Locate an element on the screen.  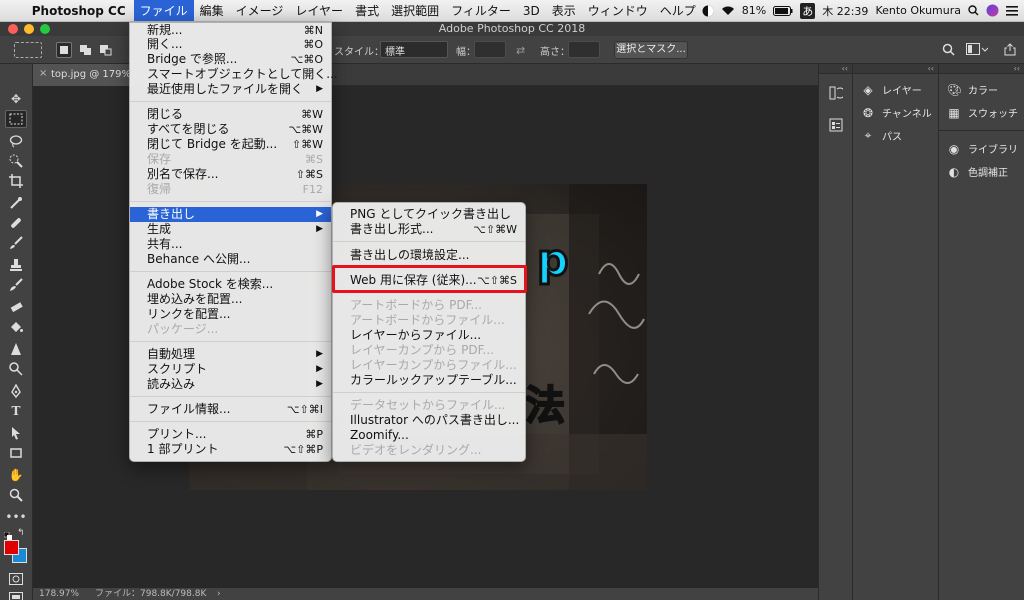
swatches-panel-tab: ▦ スウォッチ is located at coordinates (981, 112).